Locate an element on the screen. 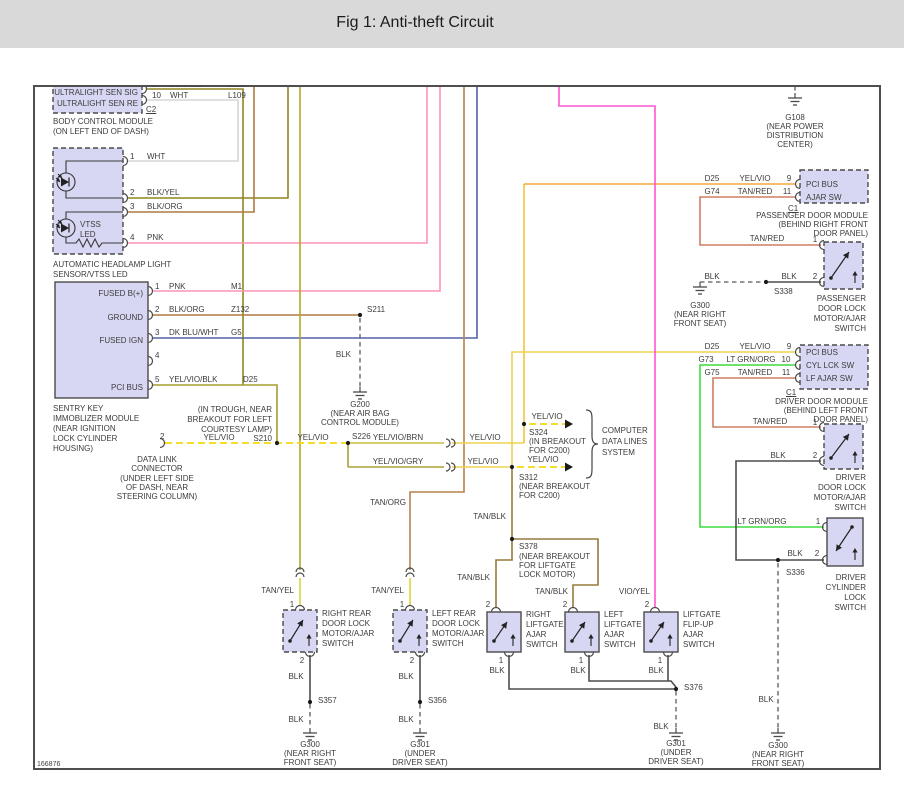  diagram-label: M1 is located at coordinates (237, 286).